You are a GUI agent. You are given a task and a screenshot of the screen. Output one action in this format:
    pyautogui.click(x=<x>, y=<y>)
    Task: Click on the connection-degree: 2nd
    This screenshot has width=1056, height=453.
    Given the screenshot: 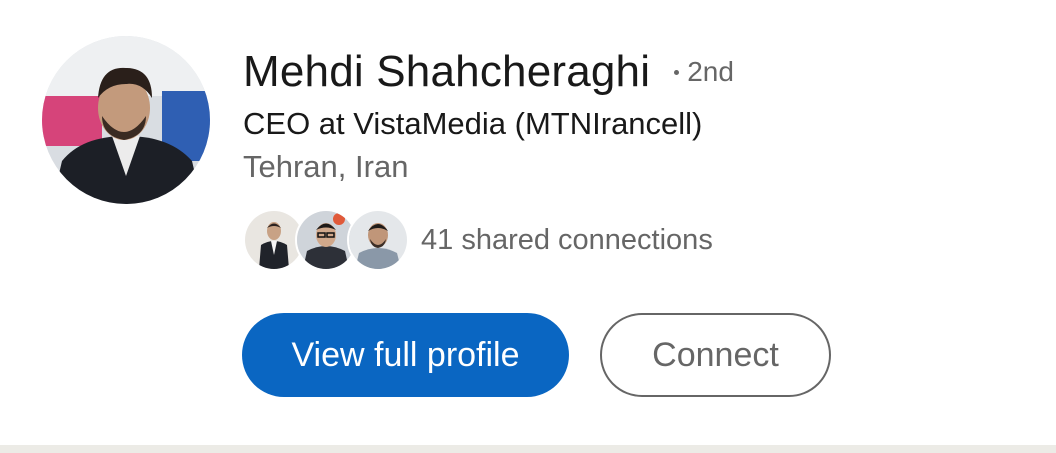 What is the action you would take?
    pyautogui.click(x=710, y=71)
    